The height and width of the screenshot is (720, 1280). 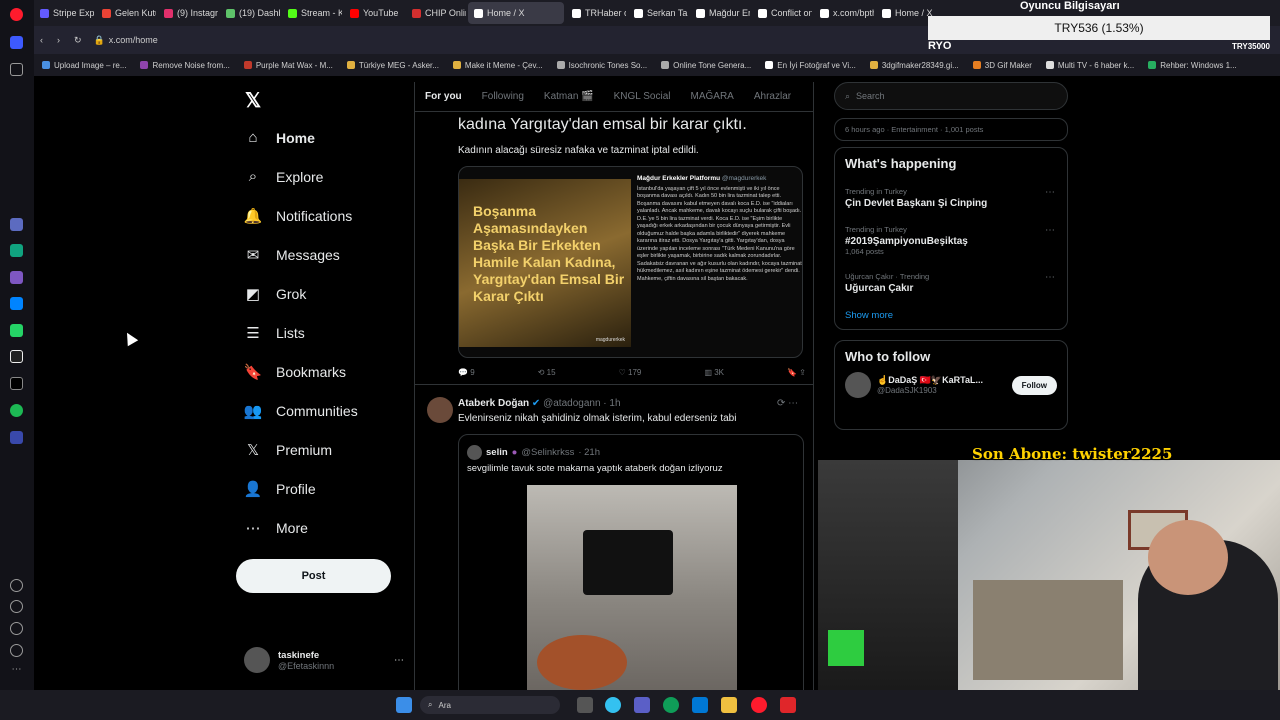 I want to click on nav-item-explore: ⌕ Explore, so click(x=322, y=176).